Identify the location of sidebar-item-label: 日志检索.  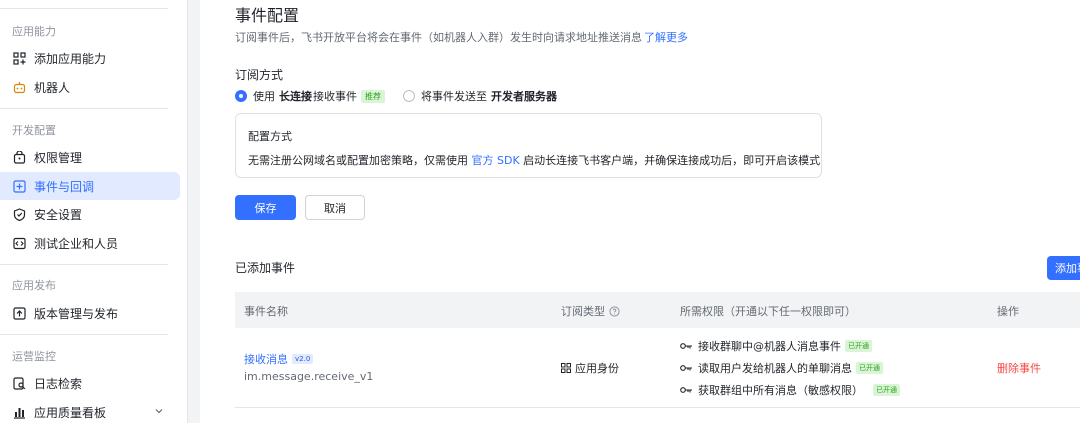
(58, 383).